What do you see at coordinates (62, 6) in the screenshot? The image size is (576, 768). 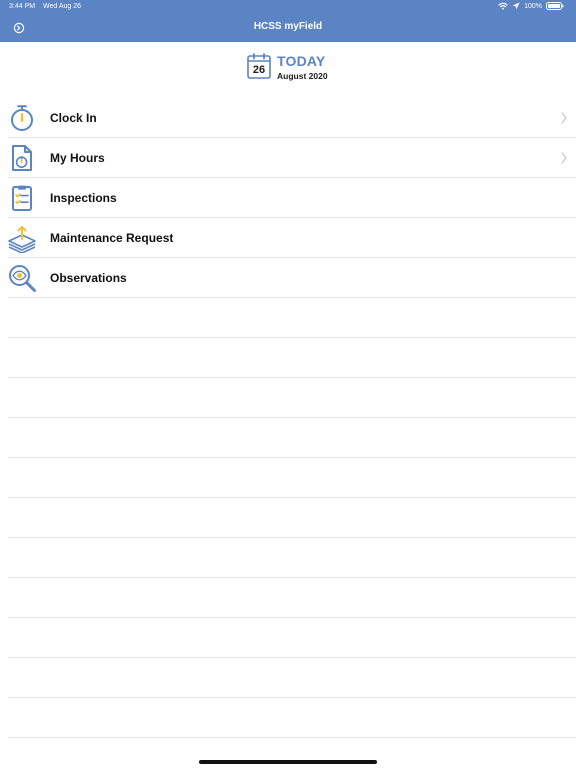 I see `status-date: Wed Aug 26` at bounding box center [62, 6].